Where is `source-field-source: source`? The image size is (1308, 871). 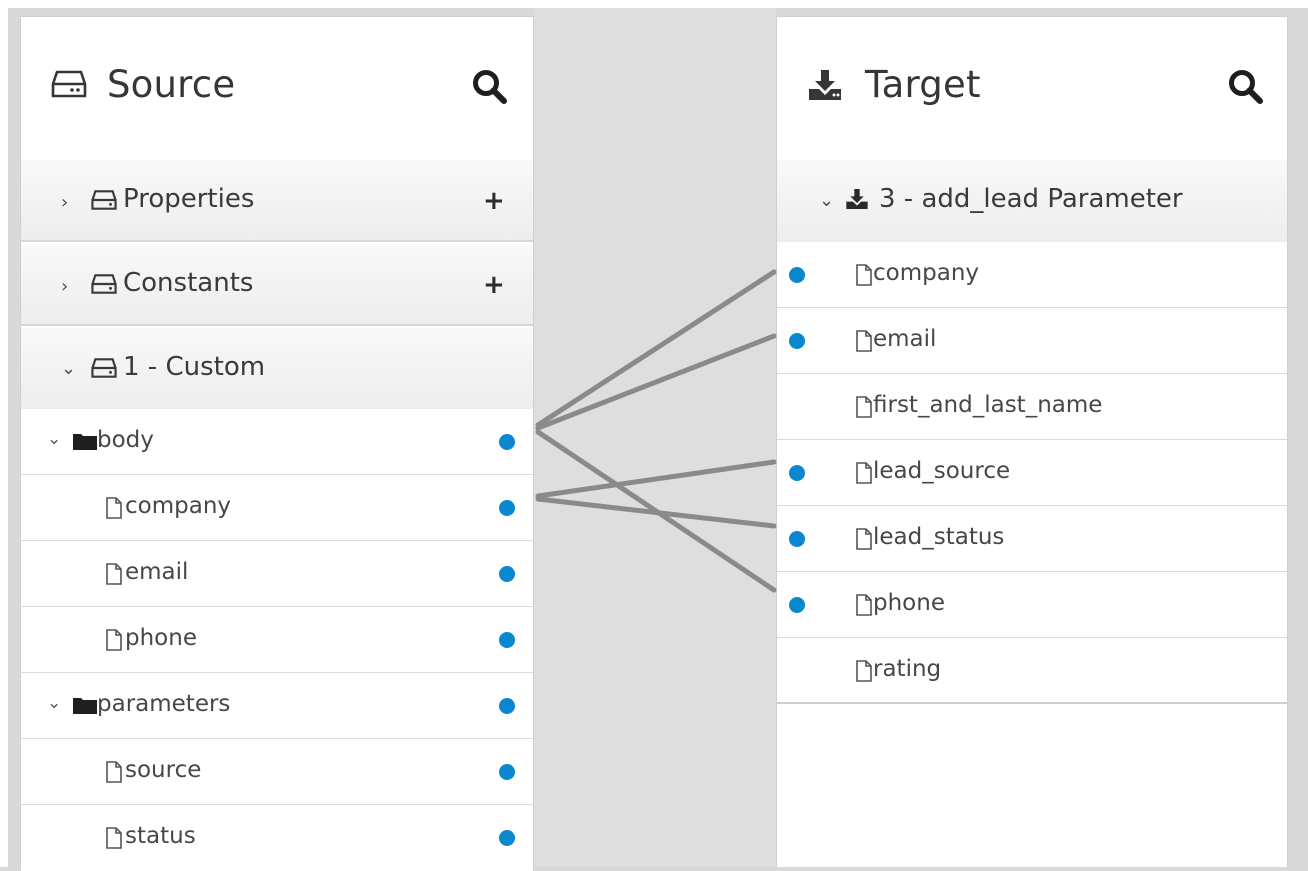
source-field-source: source is located at coordinates (277, 772).